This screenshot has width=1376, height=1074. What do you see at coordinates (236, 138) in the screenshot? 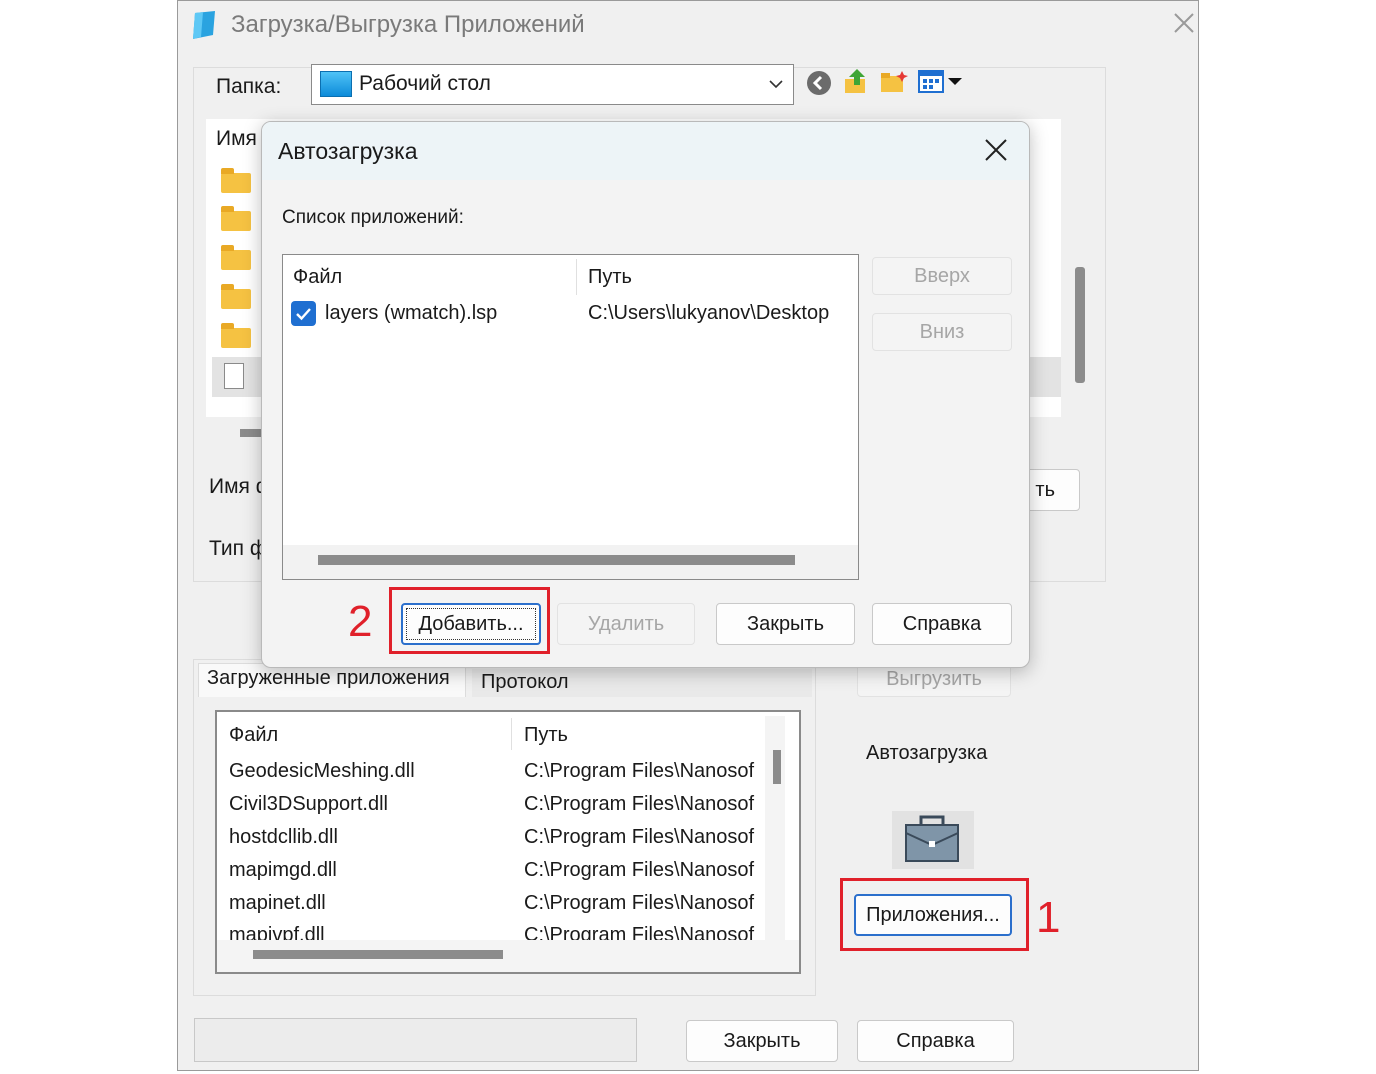
I see `file-list-header-name: Имя` at bounding box center [236, 138].